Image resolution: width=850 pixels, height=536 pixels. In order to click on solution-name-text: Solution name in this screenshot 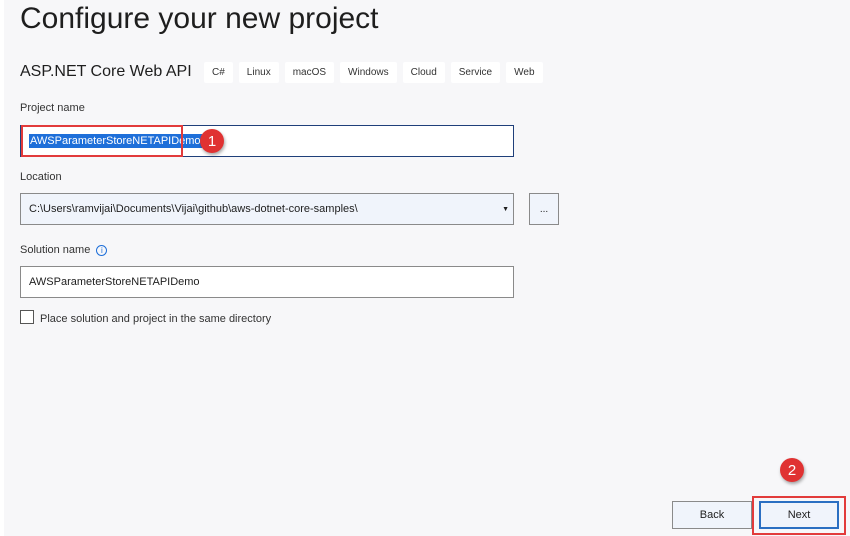, I will do `click(55, 250)`.